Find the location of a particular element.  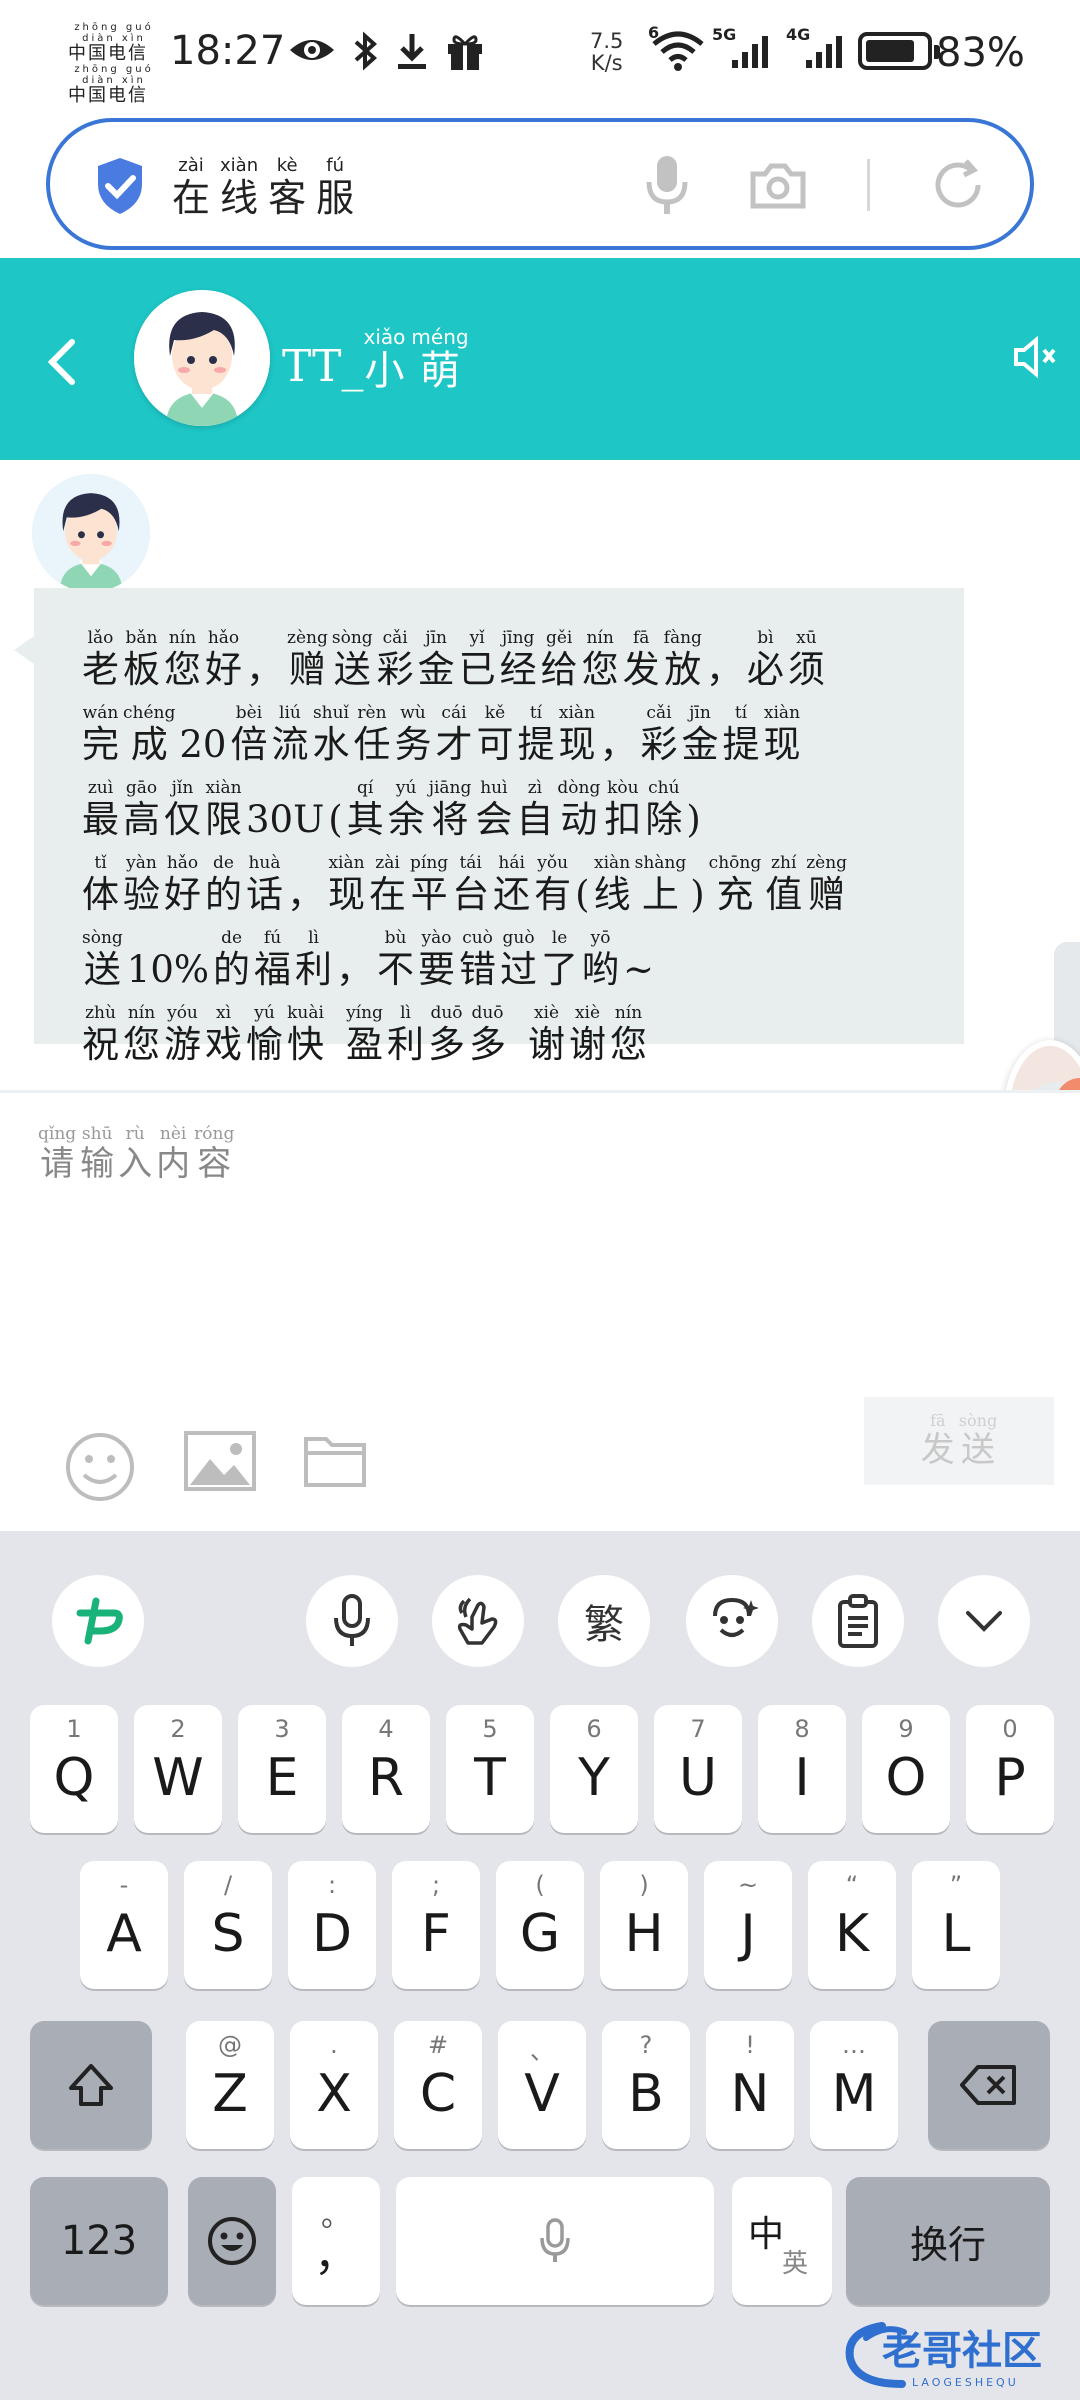

ruby-char: fú 福 is located at coordinates (273, 960).